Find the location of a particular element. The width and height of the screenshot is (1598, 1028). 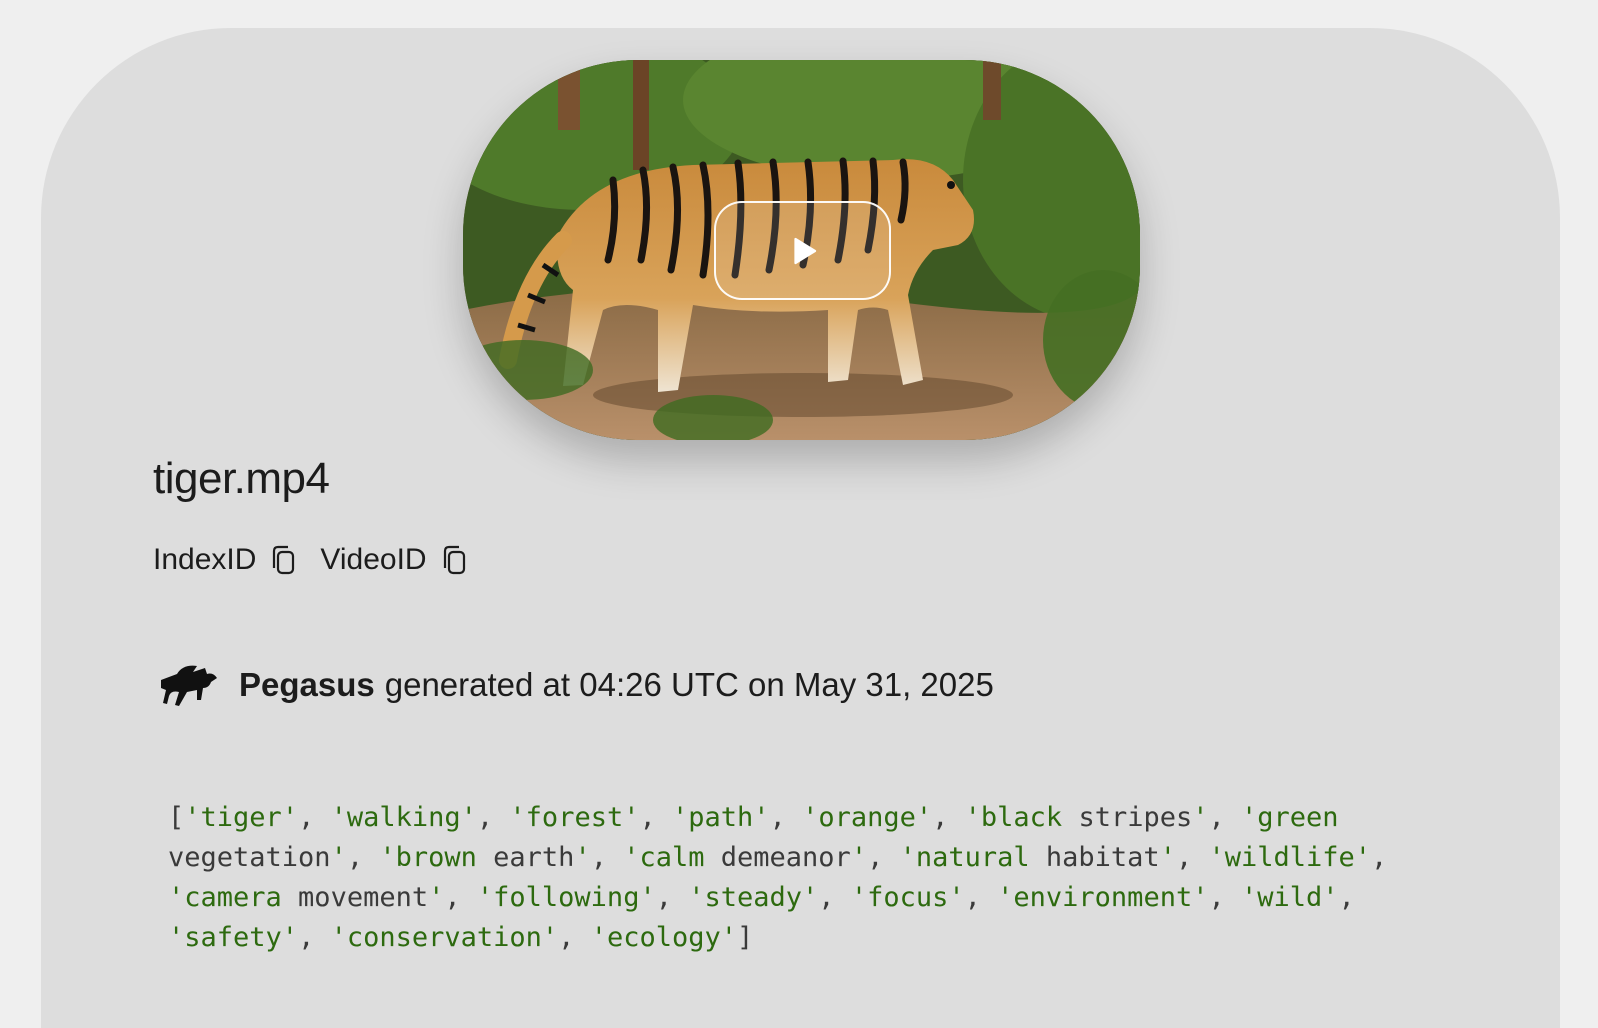

tag-item: 'walking' is located at coordinates (403, 817).